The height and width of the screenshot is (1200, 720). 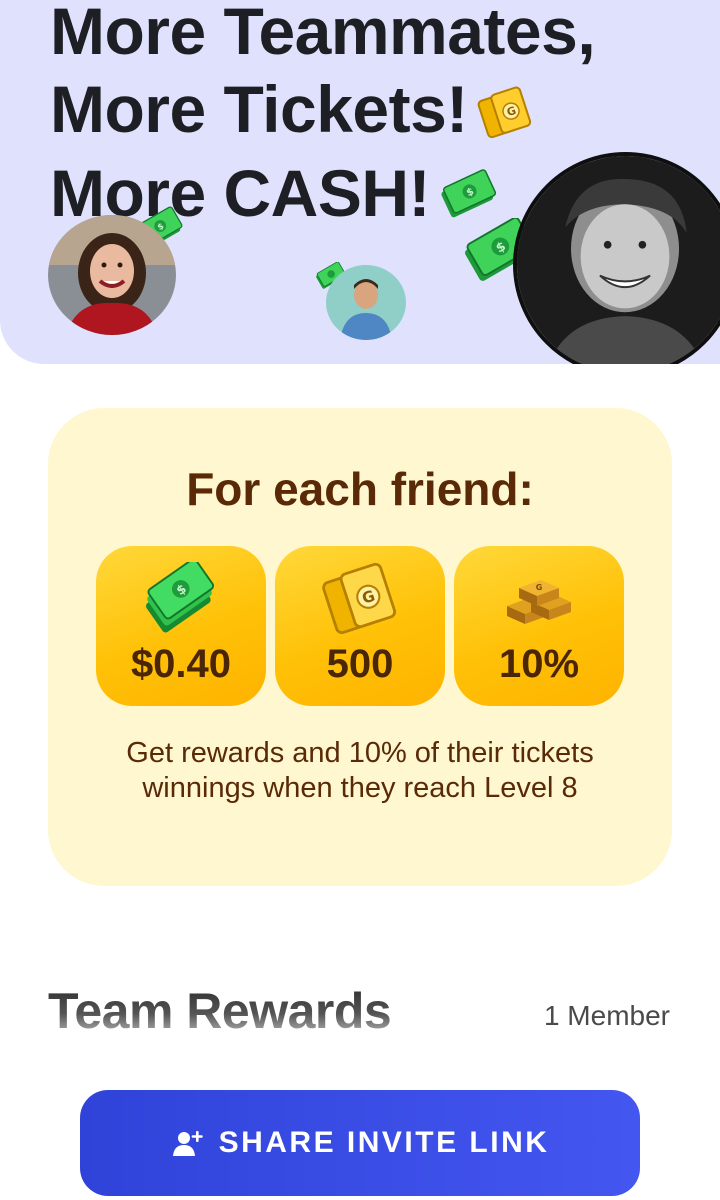 I want to click on share-invite-link-button: SHARE INVITE LINK, so click(x=360, y=1143).